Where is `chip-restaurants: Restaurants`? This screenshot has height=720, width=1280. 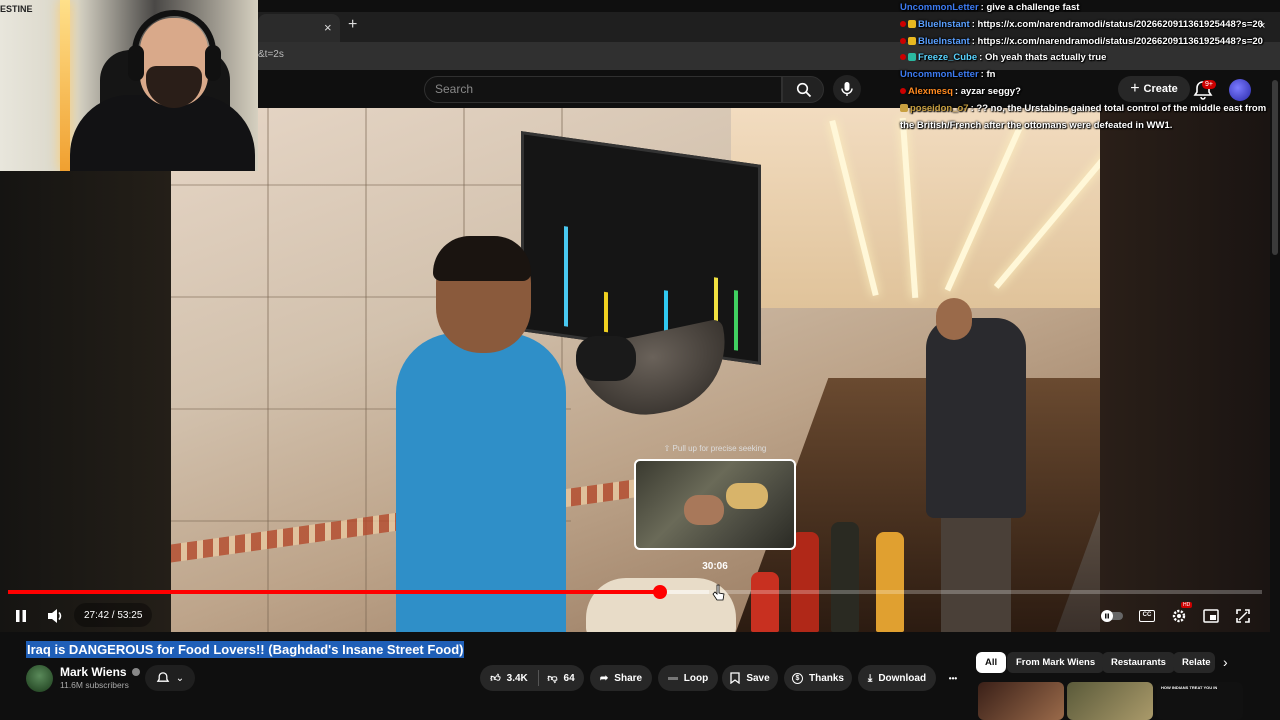 chip-restaurants: Restaurants is located at coordinates (1138, 662).